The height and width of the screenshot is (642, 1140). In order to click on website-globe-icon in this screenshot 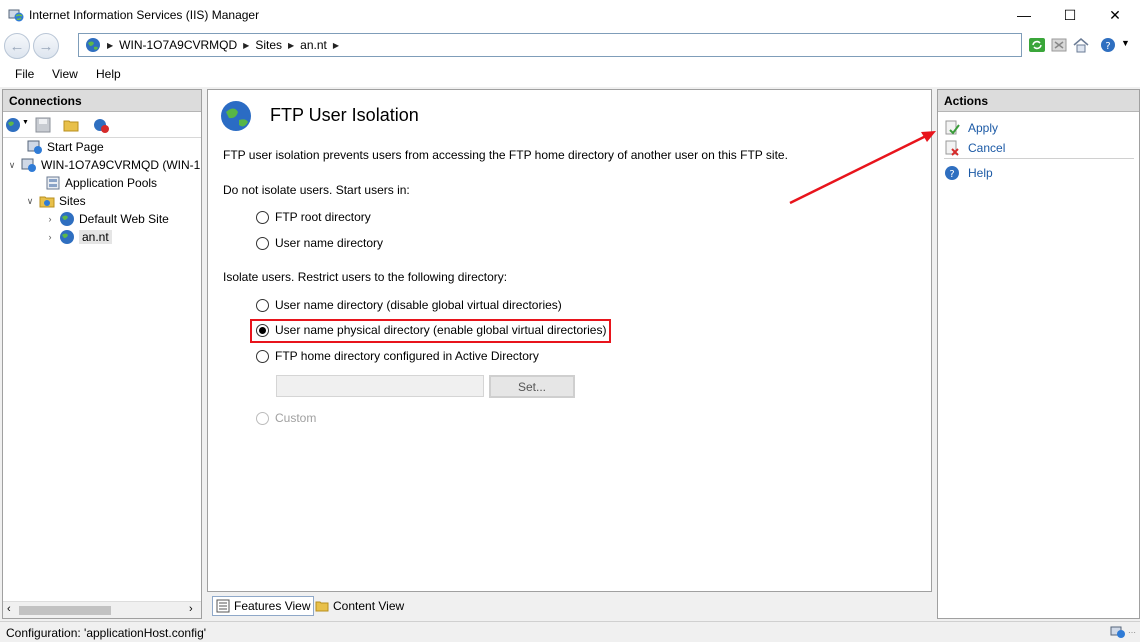, I will do `click(67, 237)`.